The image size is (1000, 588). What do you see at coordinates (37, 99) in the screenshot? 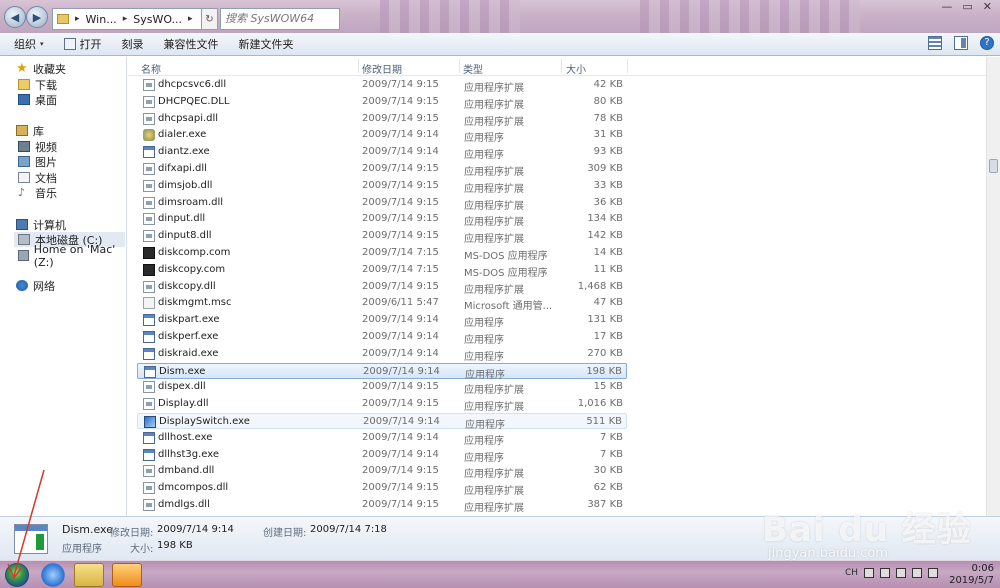
I see `nav-desktop: 桌面` at bounding box center [37, 99].